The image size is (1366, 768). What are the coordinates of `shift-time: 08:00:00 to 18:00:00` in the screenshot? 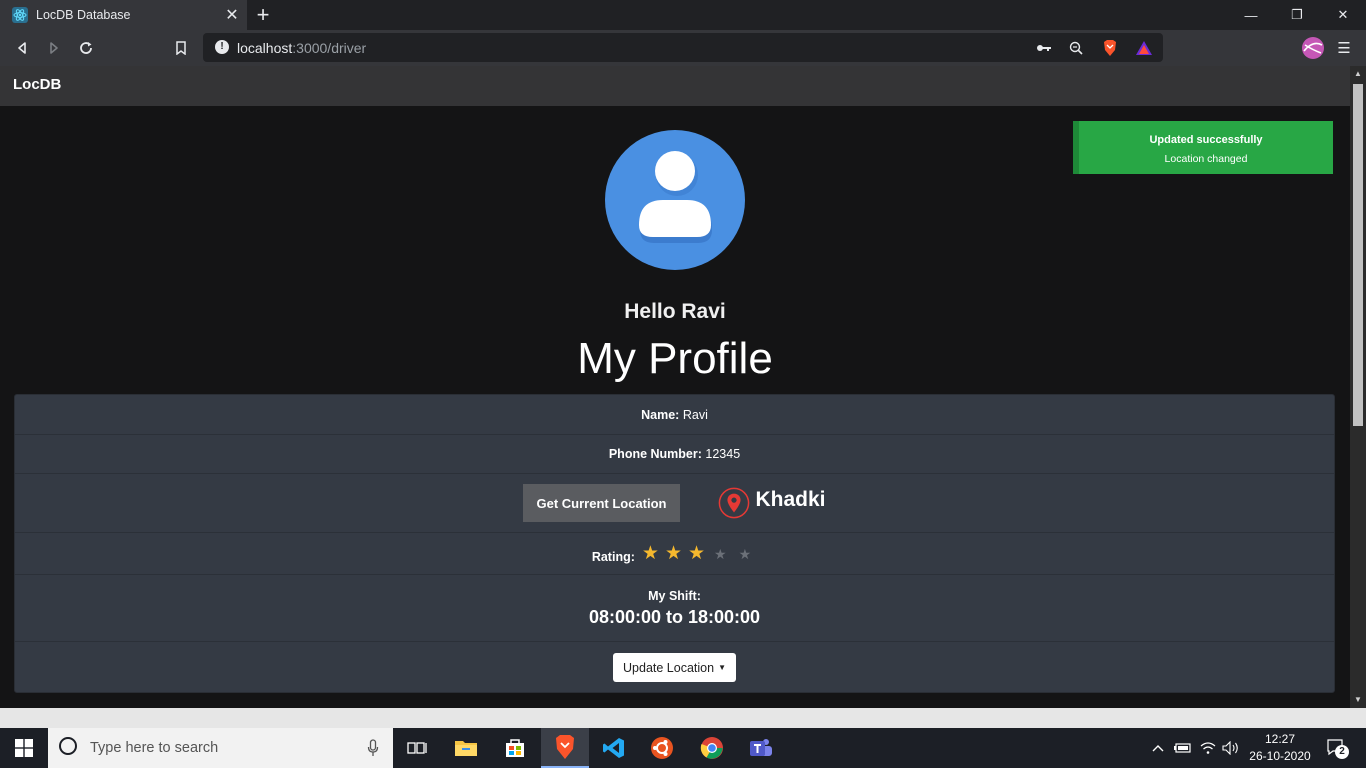 It's located at (674, 616).